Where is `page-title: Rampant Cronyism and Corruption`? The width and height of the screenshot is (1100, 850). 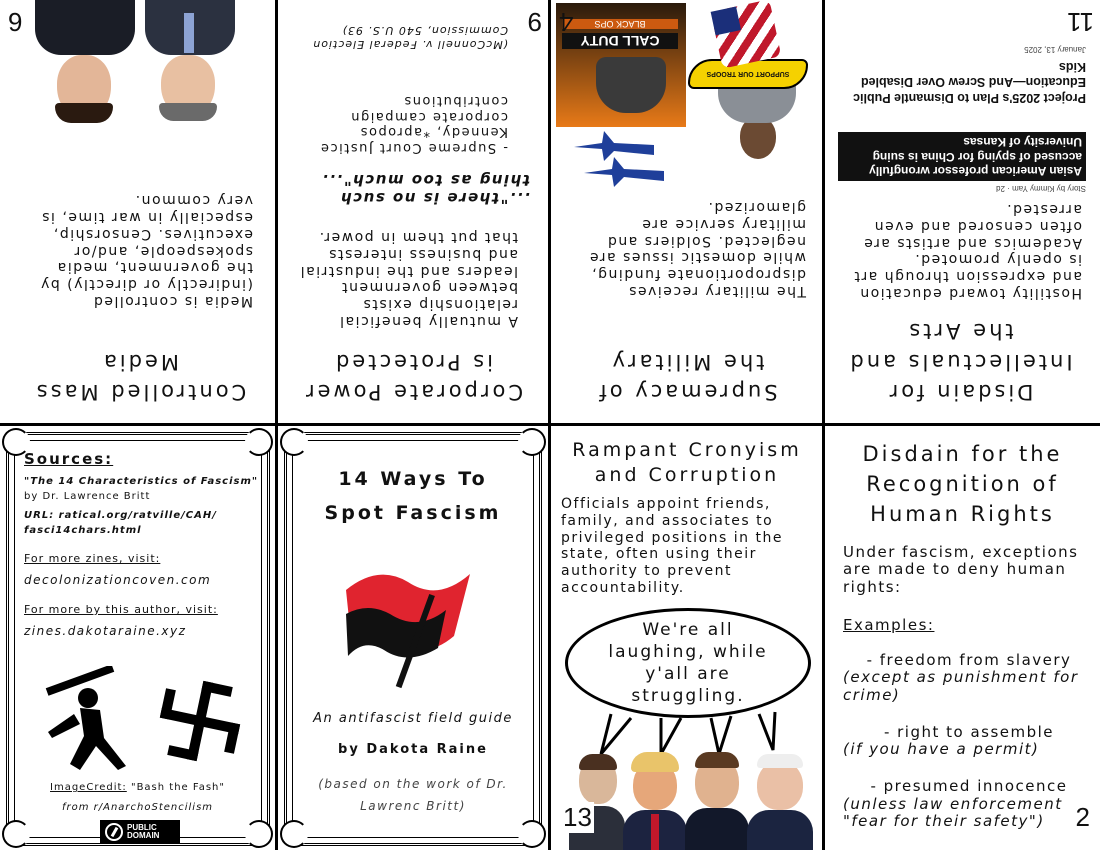 page-title: Rampant Cronyism and Corruption is located at coordinates (687, 462).